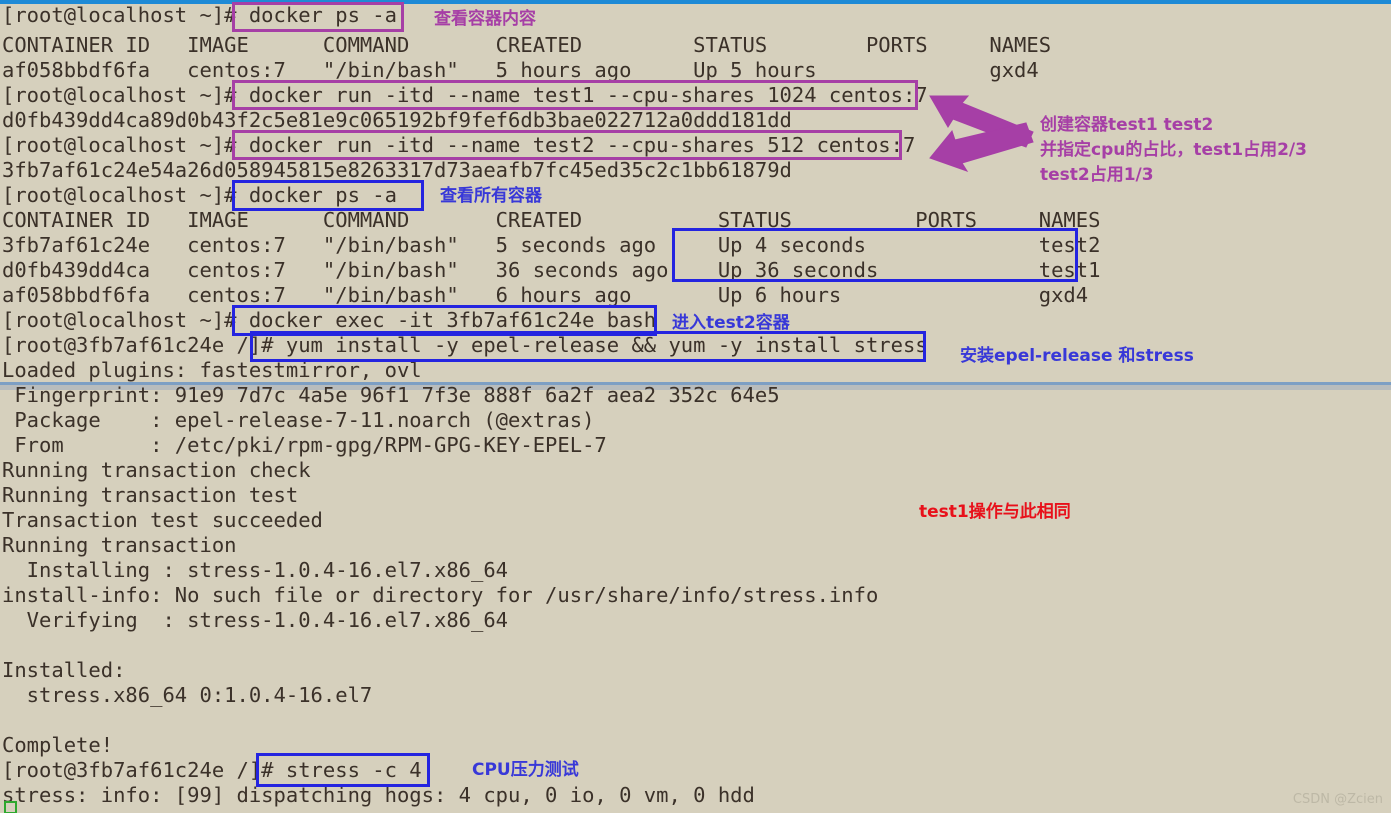 The image size is (1391, 813). What do you see at coordinates (588, 346) in the screenshot?
I see `highlight-yum-install` at bounding box center [588, 346].